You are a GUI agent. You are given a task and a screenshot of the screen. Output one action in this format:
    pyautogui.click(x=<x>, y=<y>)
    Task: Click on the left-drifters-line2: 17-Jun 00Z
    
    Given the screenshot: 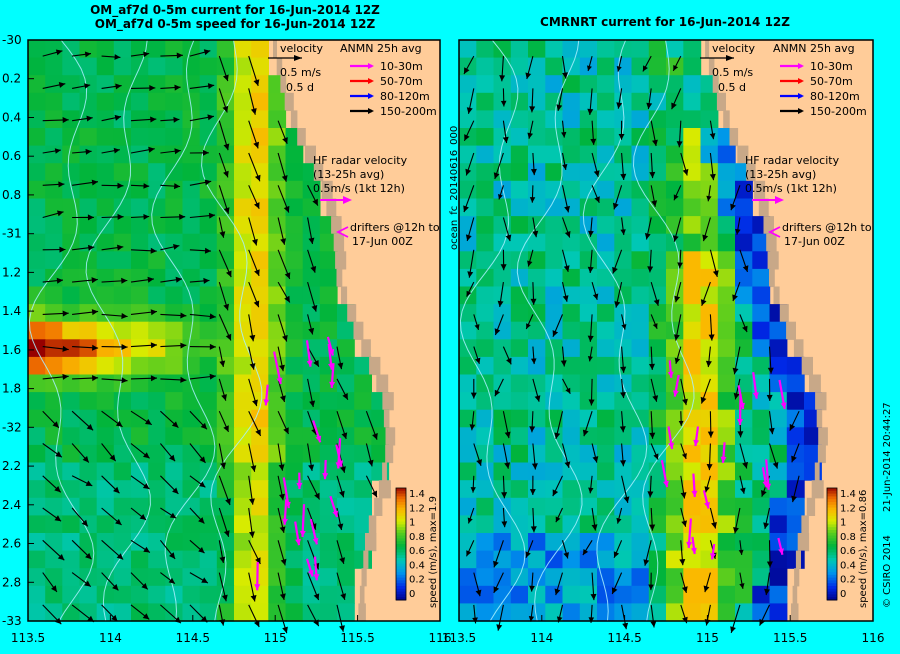 What is the action you would take?
    pyautogui.click(x=382, y=241)
    